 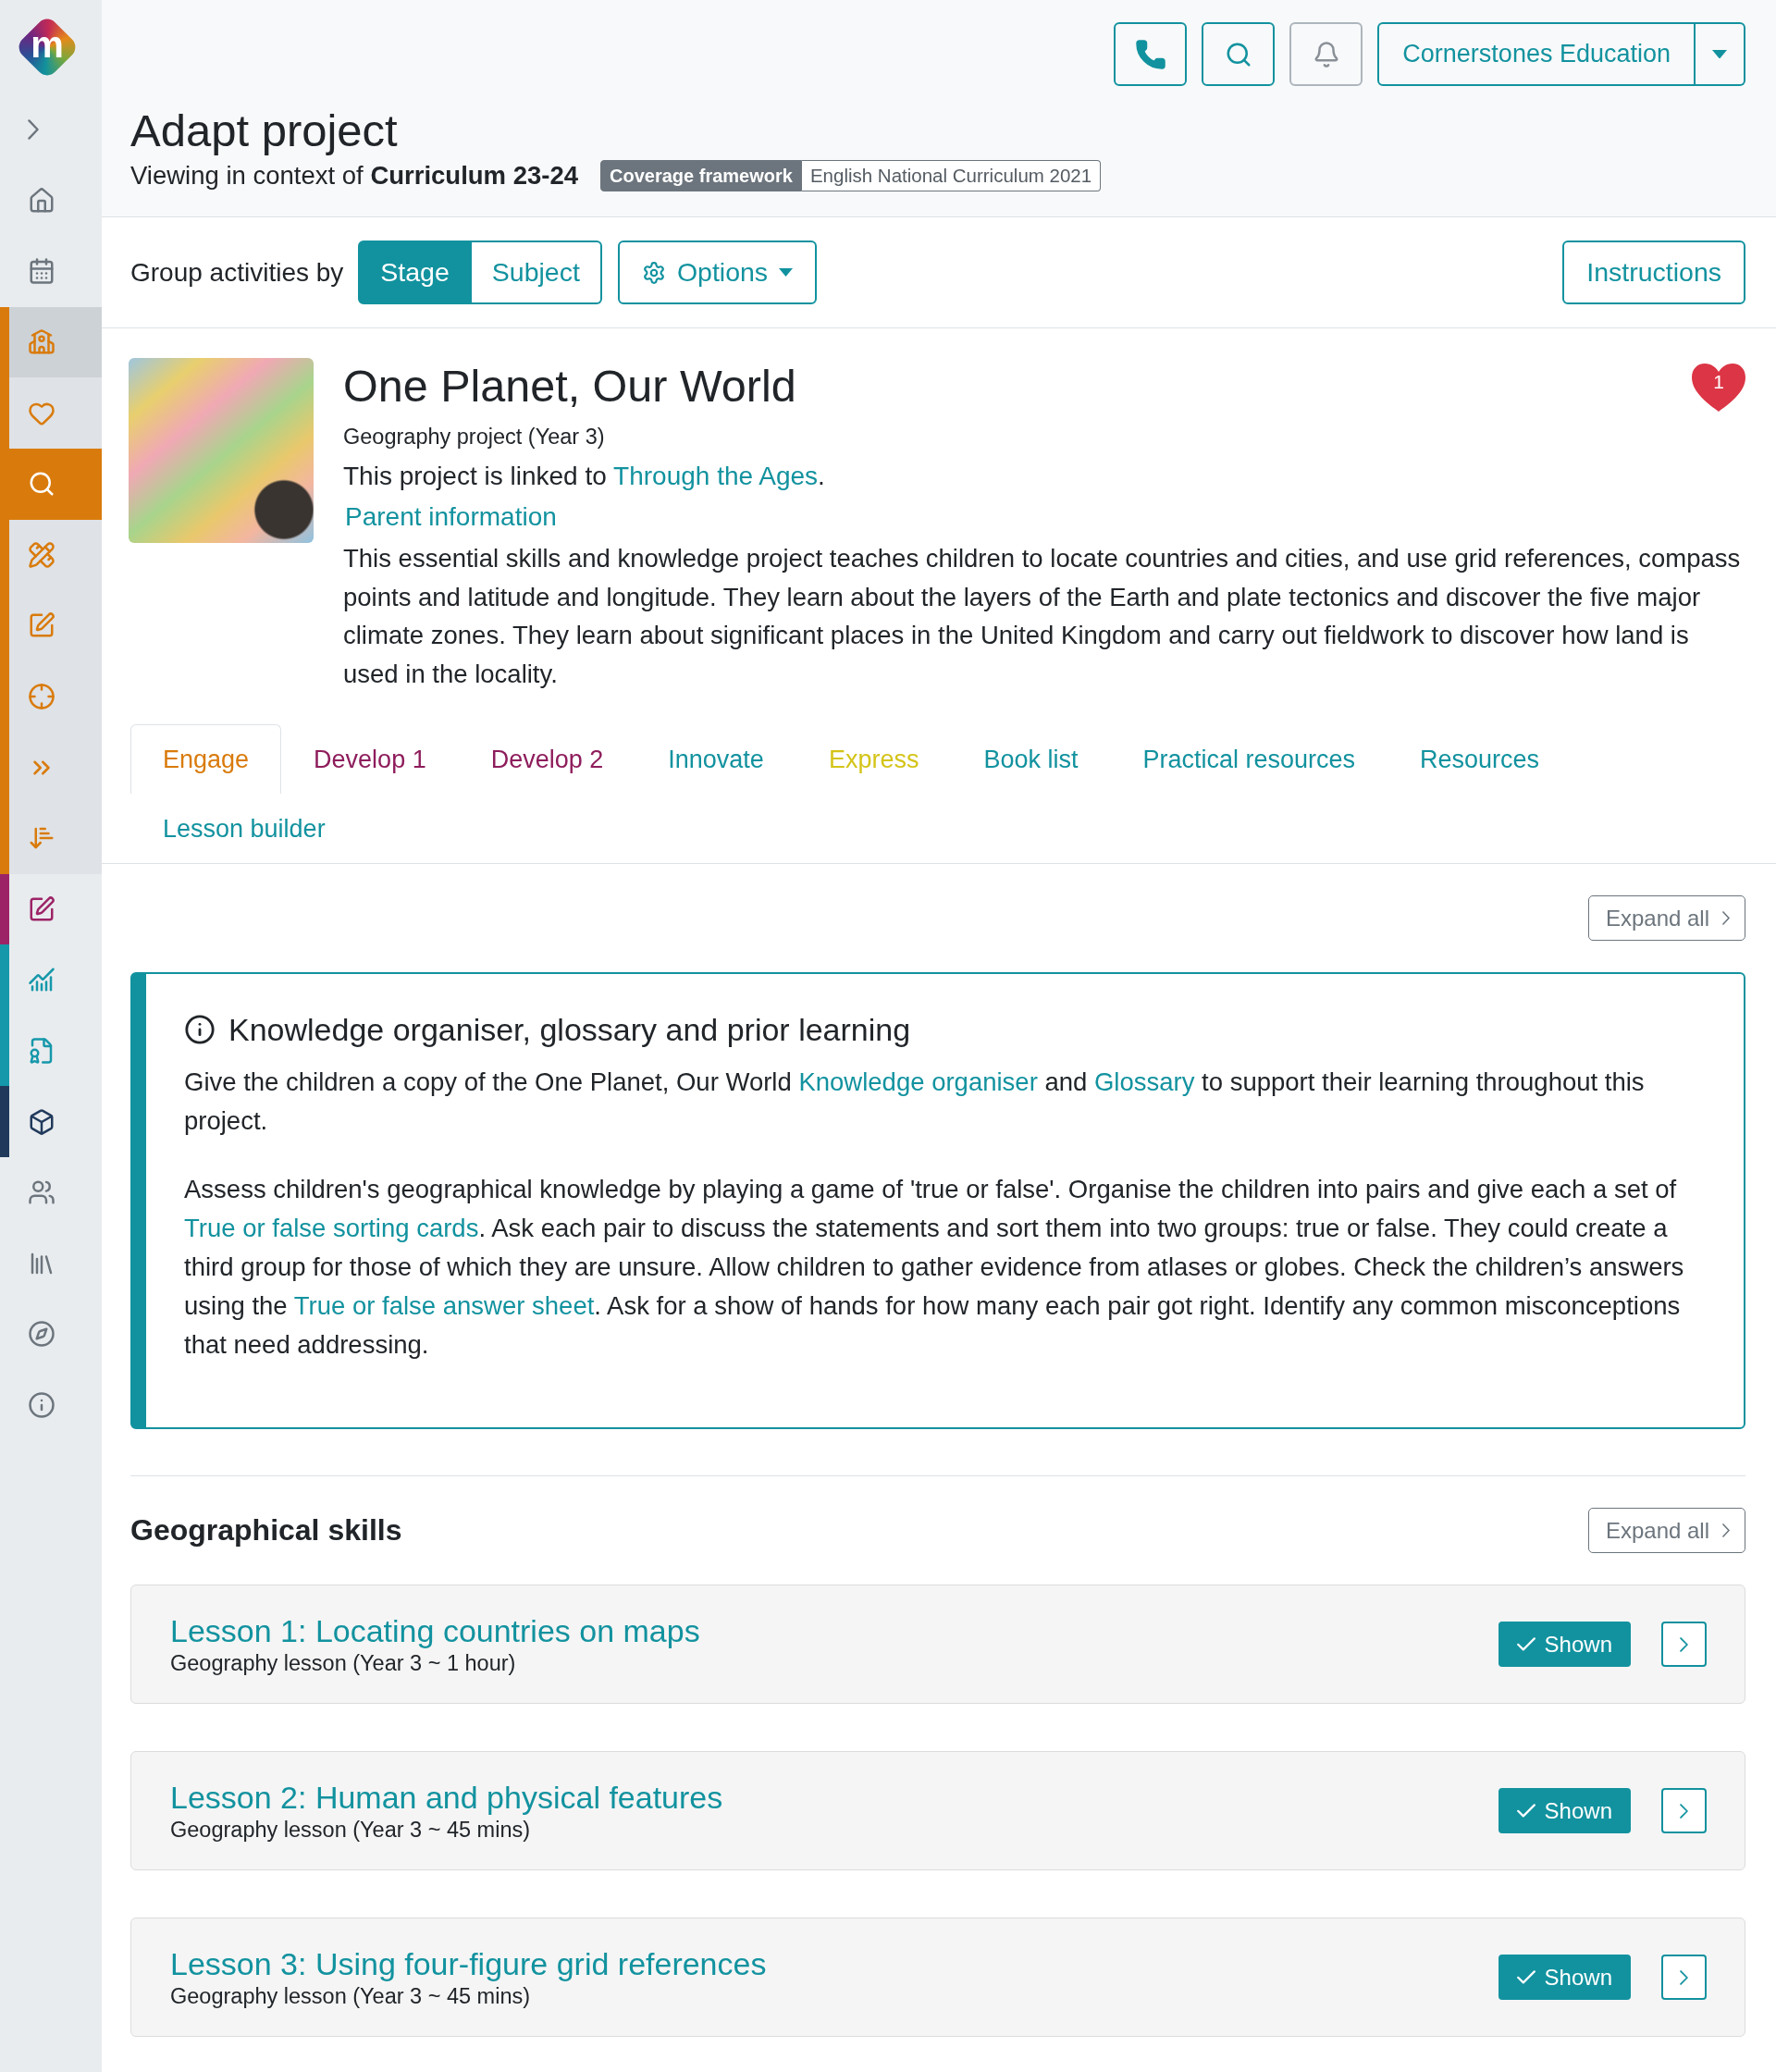 I want to click on framework-label: Coverage framework, so click(x=701, y=176).